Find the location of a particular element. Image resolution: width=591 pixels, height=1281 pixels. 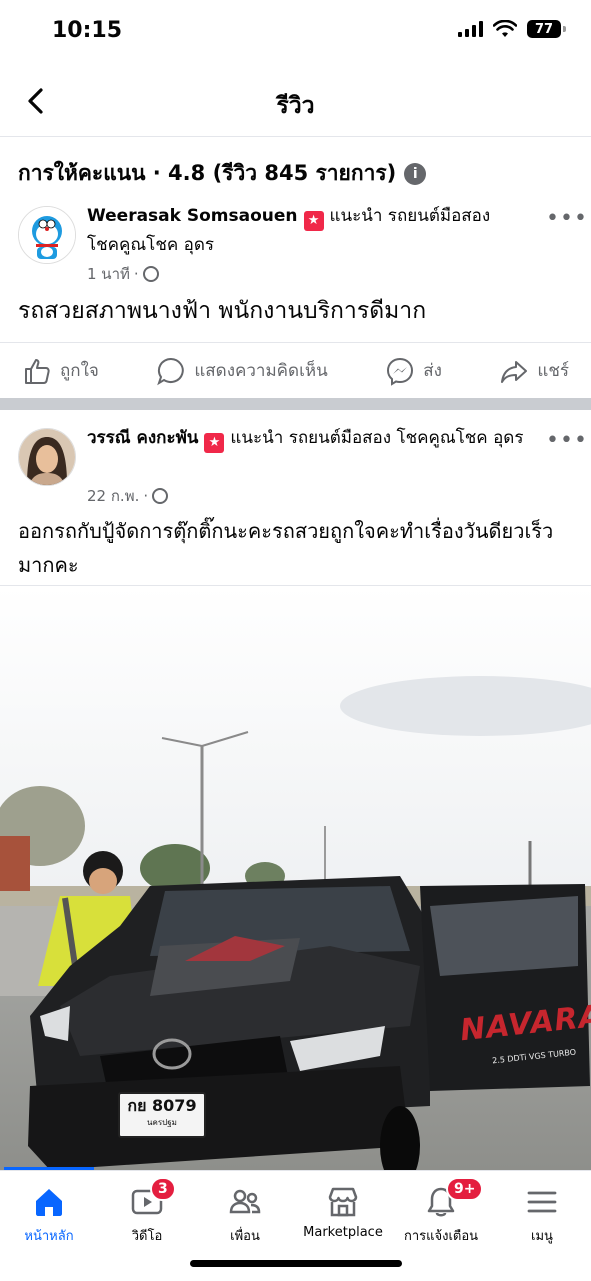

post-actions: ถูกใจ แสดงความคิดเห็น ส่ง แชร์ is located at coordinates (295, 370).